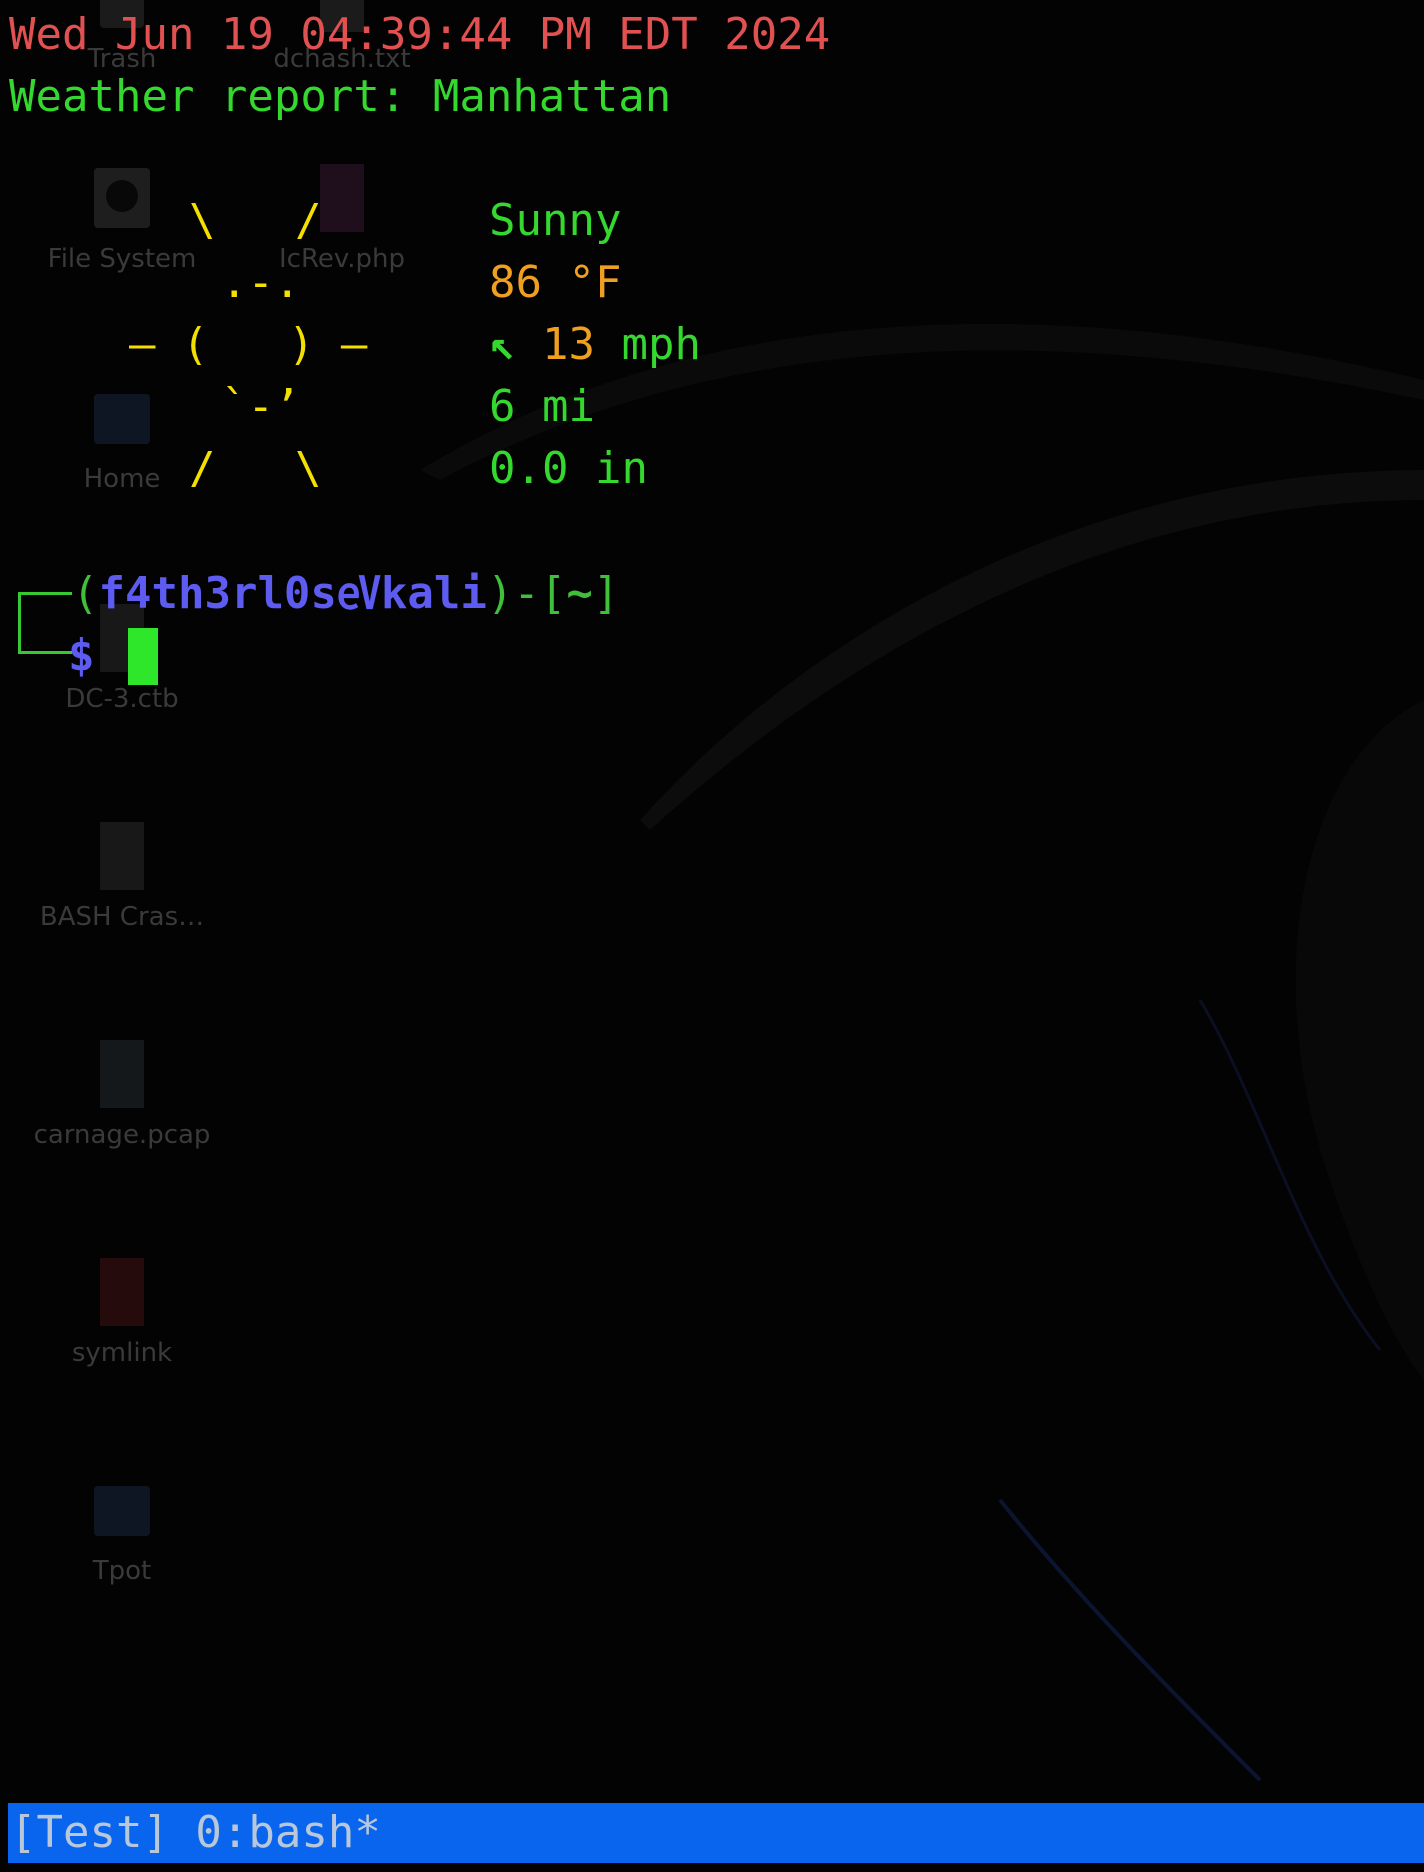 Image resolution: width=1424 pixels, height=1872 pixels. What do you see at coordinates (340, 96) in the screenshot?
I see `weather-header: Weather report: Manhattan` at bounding box center [340, 96].